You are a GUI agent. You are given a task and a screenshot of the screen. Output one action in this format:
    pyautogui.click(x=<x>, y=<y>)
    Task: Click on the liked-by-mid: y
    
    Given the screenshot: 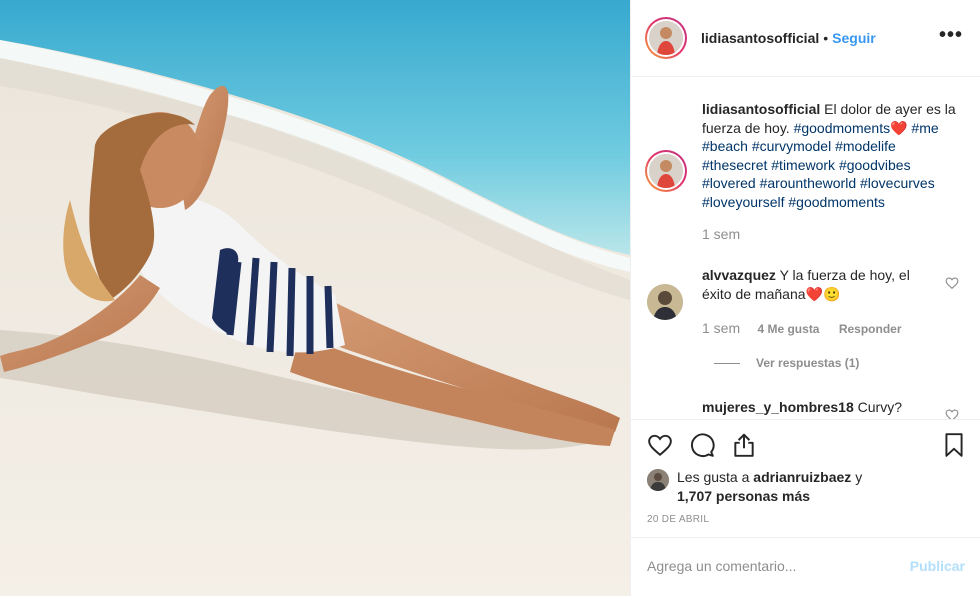 What is the action you would take?
    pyautogui.click(x=859, y=477)
    